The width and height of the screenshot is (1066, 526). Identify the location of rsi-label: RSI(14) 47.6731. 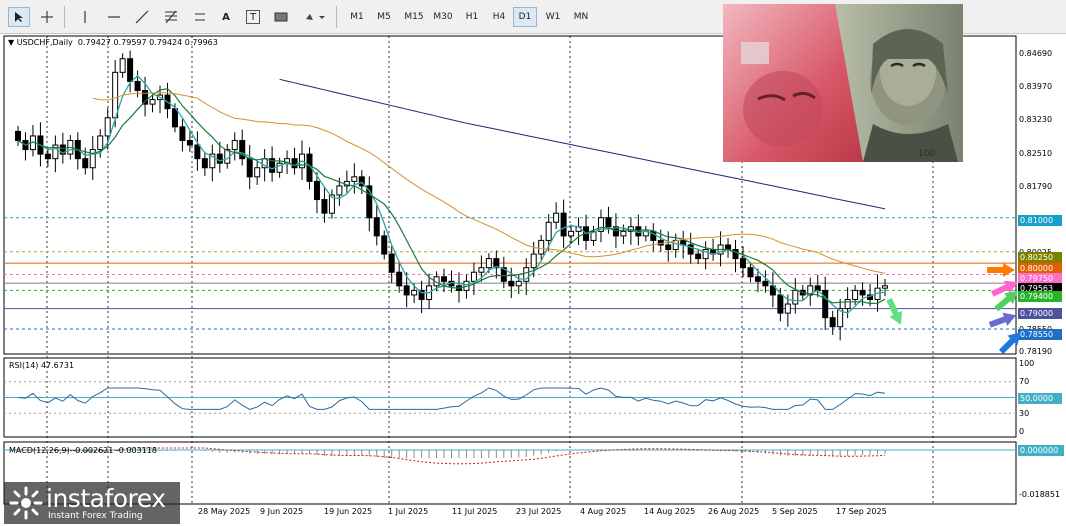
(42, 365).